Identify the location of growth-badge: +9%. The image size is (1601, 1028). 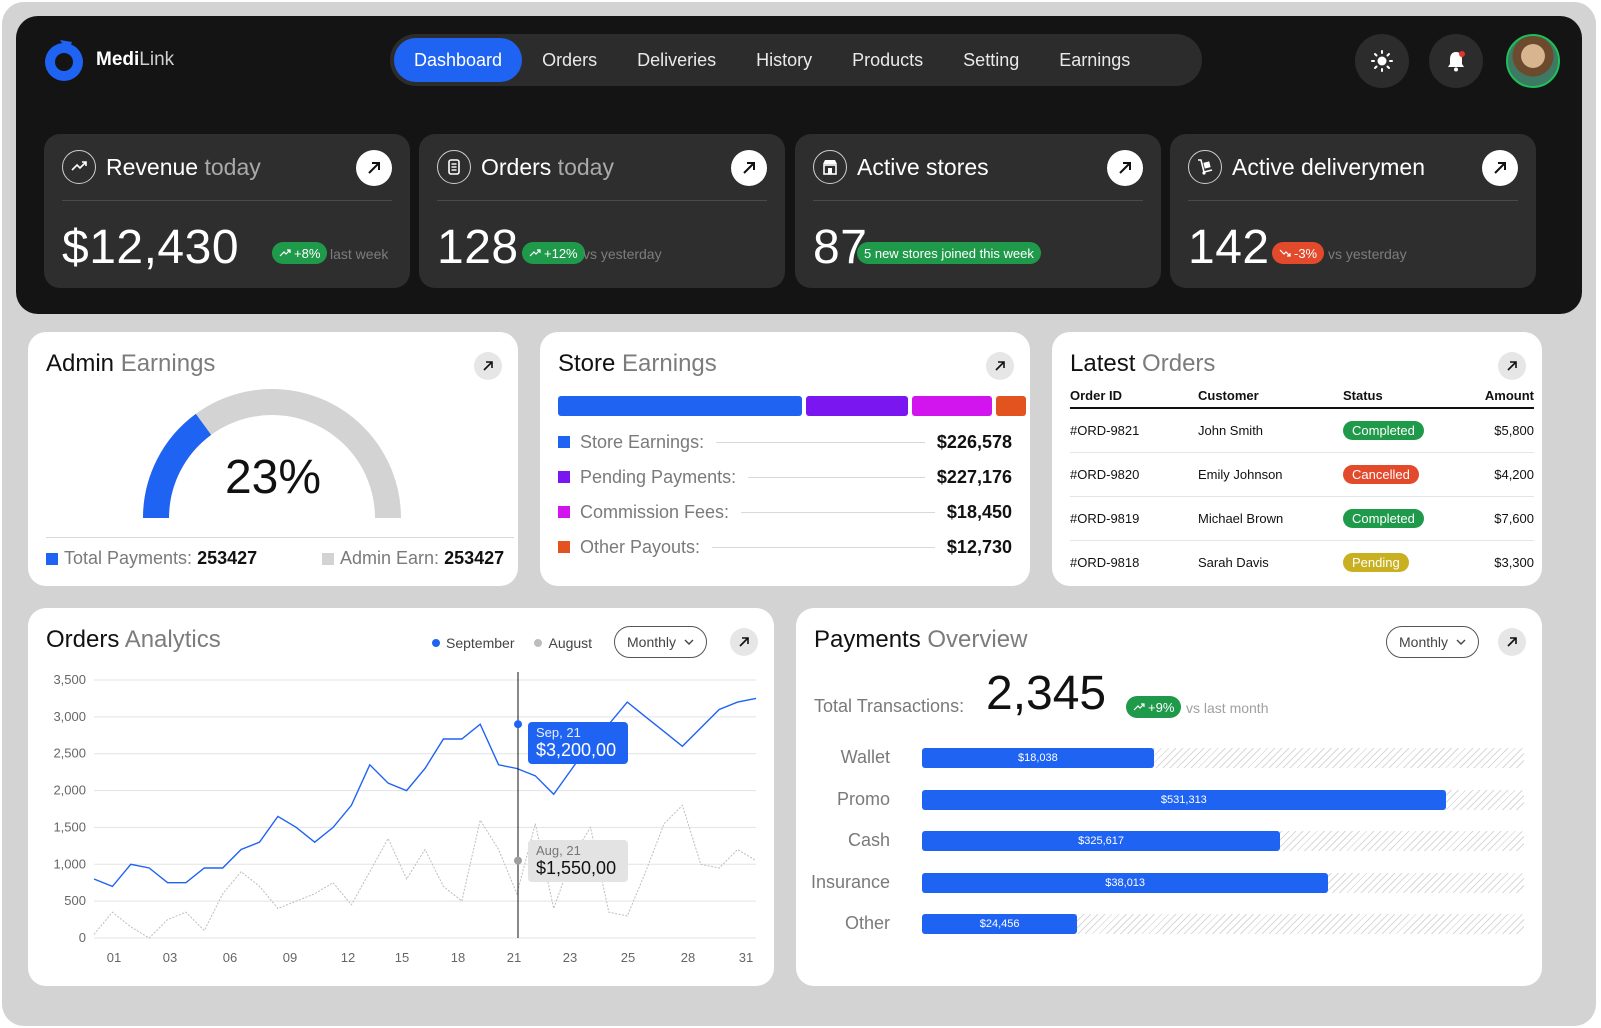
(1154, 707).